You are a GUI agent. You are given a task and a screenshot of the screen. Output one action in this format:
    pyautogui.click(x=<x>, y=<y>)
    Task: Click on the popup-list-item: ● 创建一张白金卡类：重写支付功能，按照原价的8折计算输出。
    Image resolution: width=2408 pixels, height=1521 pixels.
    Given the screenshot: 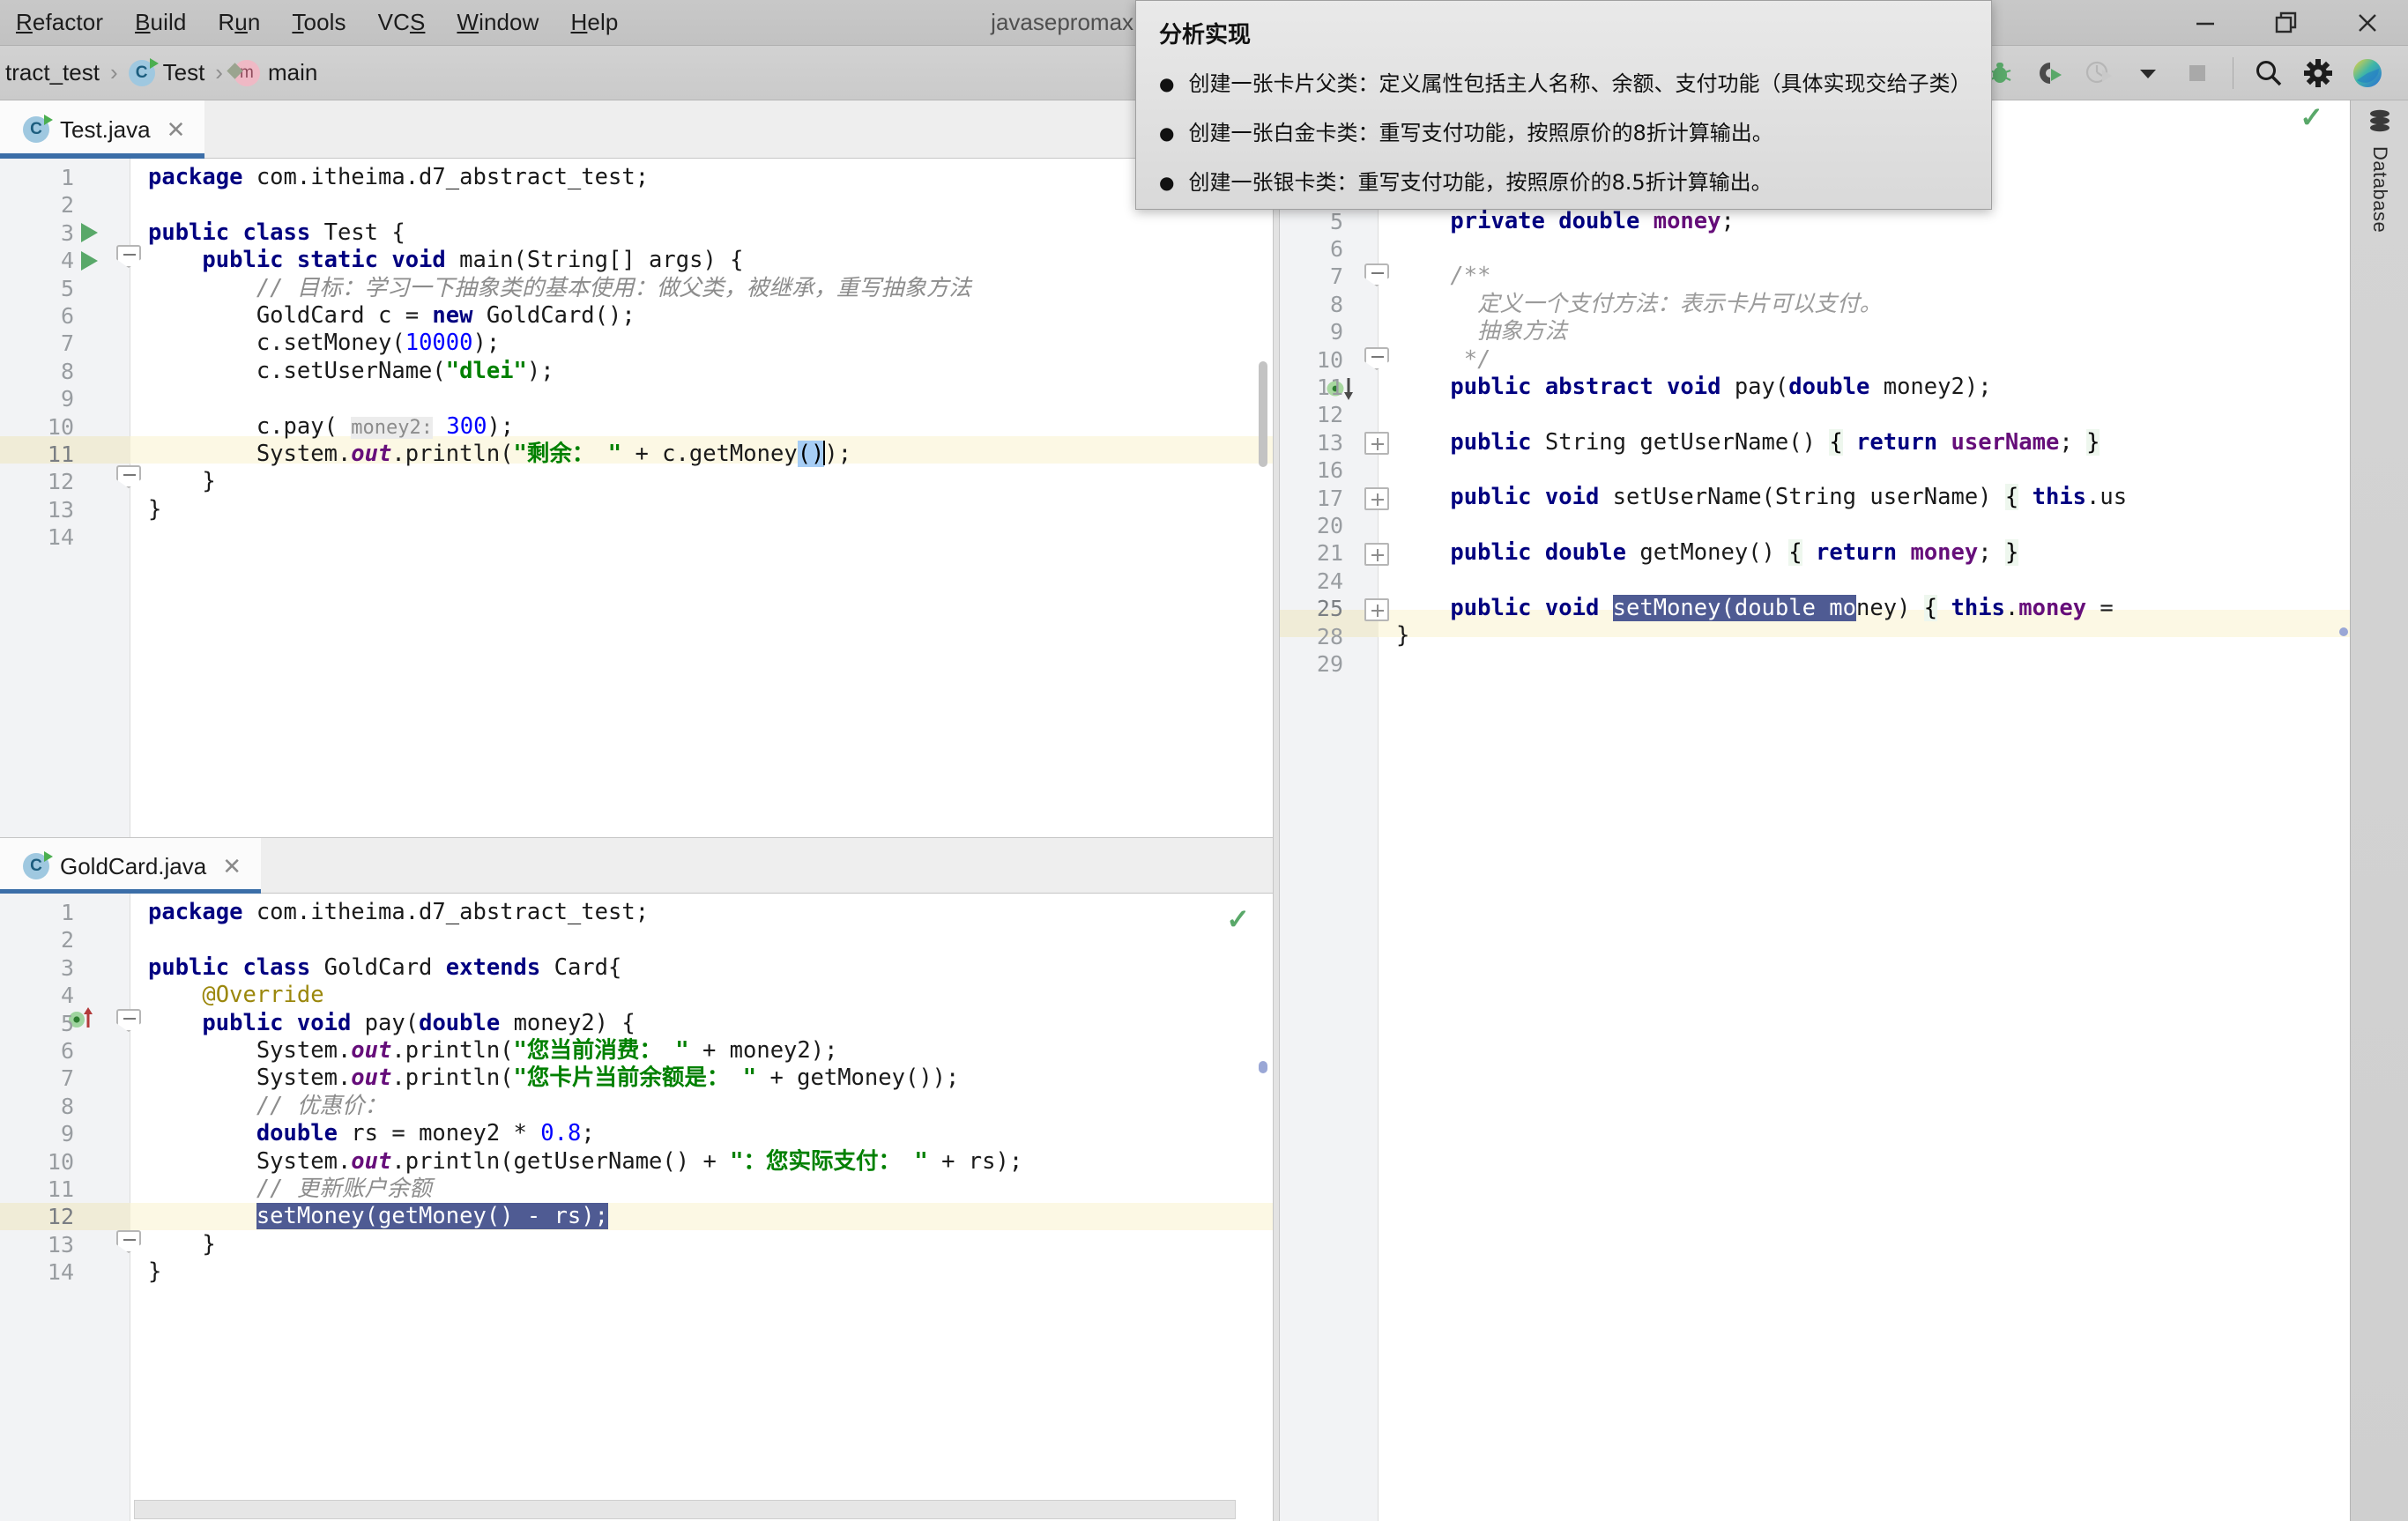 What is the action you would take?
    pyautogui.click(x=1563, y=133)
    